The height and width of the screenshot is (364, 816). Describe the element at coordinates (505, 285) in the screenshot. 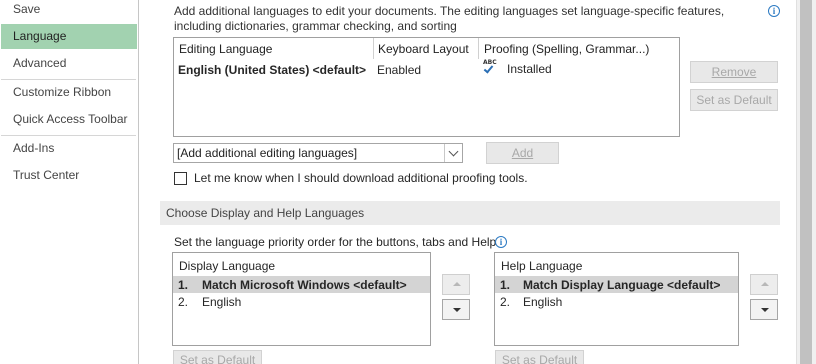

I see `help-item-number: 1.` at that location.